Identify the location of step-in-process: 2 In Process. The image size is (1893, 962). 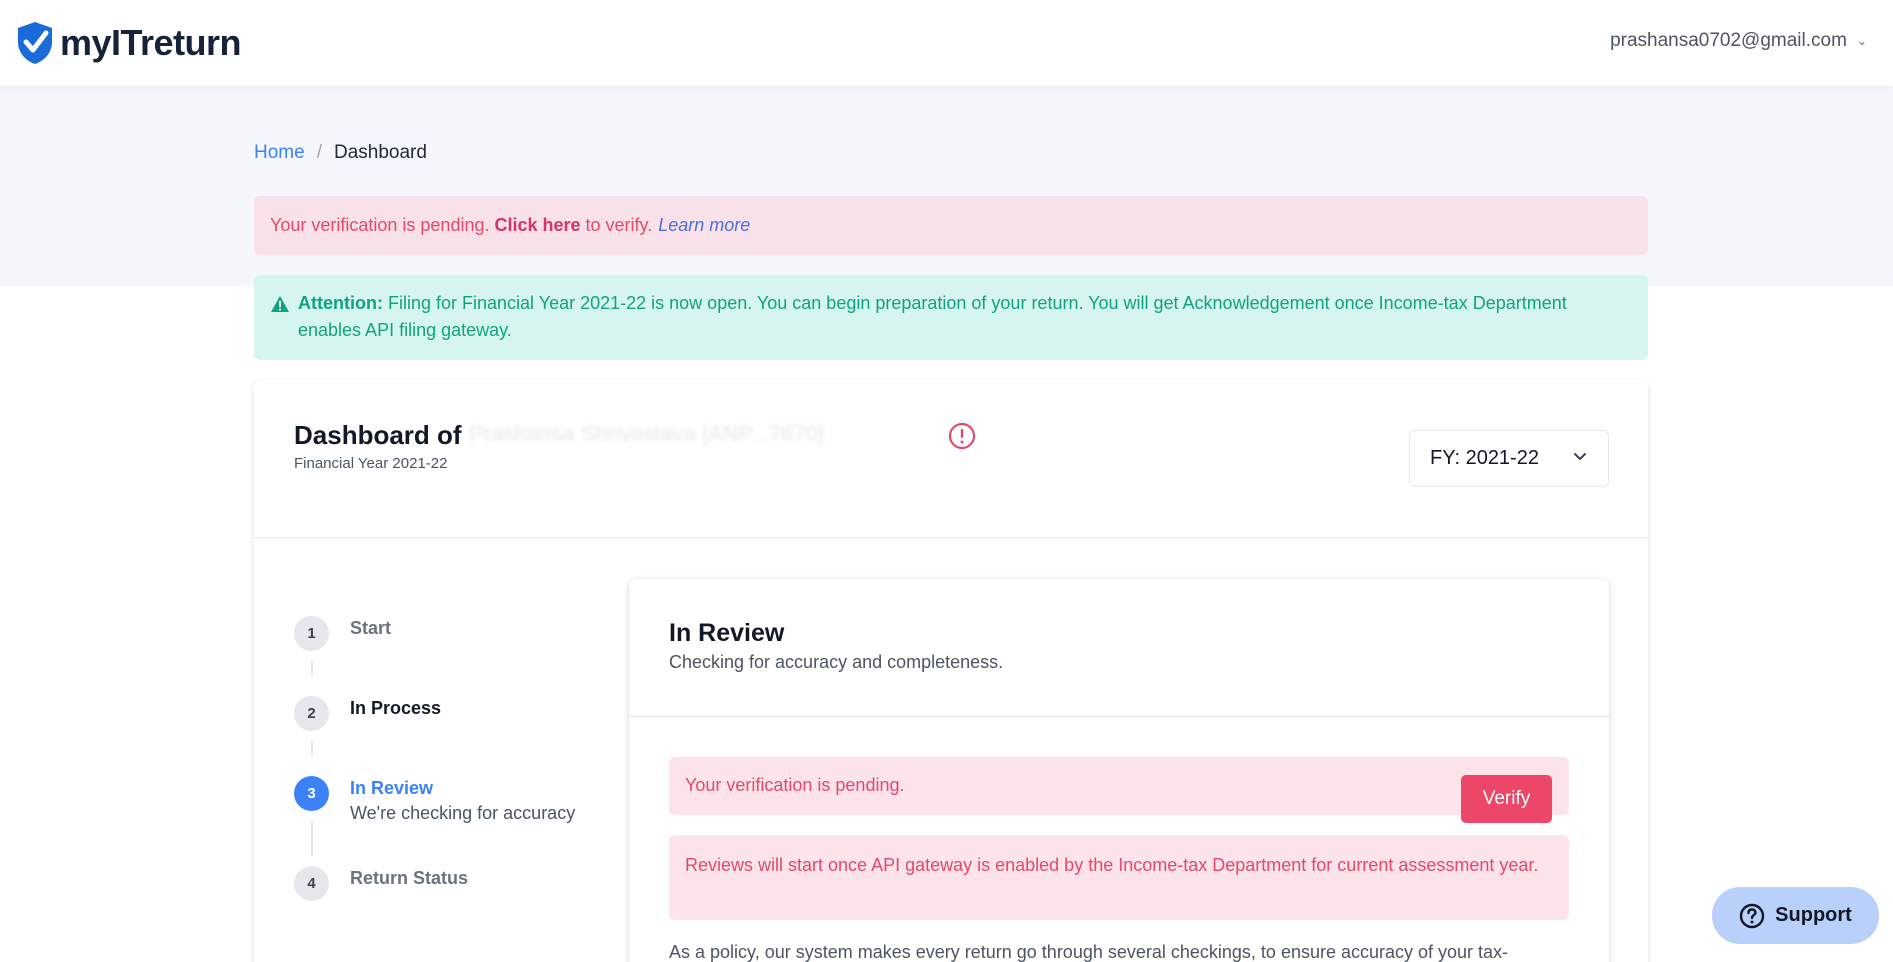
(367, 713).